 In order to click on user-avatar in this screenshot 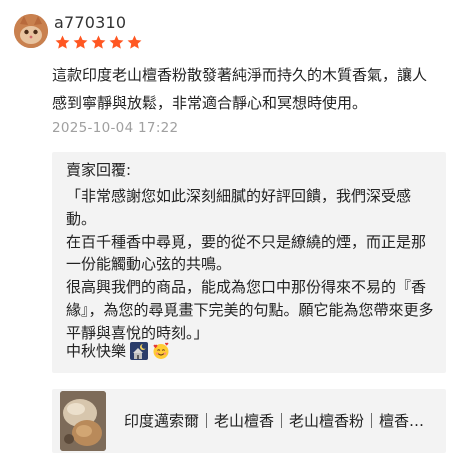, I will do `click(31, 31)`.